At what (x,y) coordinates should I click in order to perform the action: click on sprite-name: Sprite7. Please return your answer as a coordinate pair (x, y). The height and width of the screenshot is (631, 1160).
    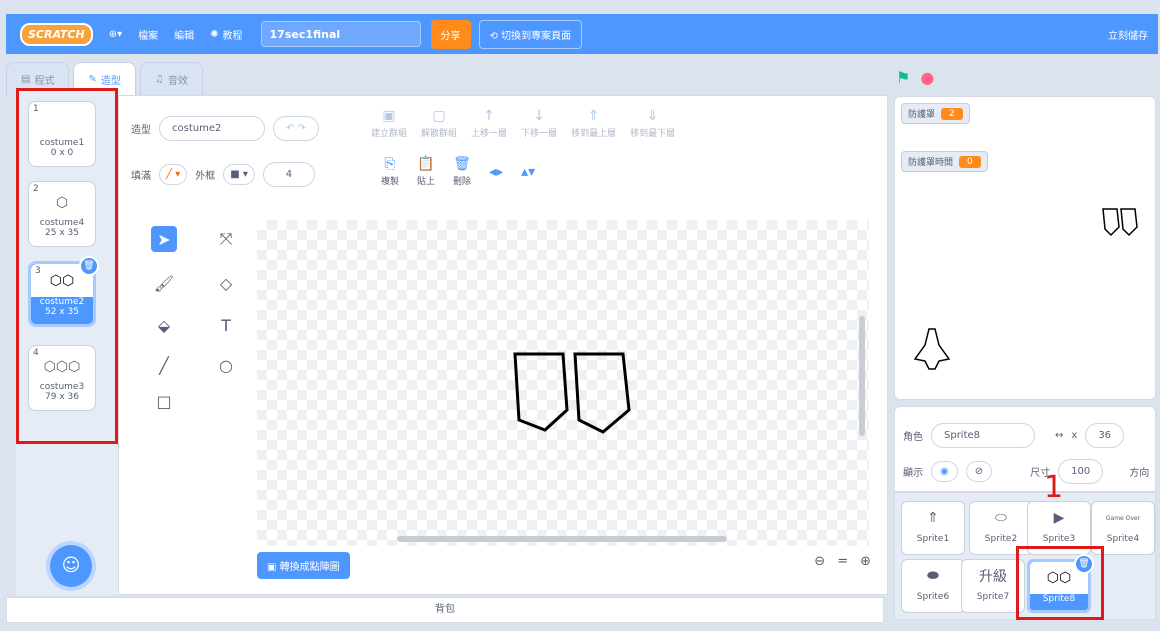
    Looking at the image, I should click on (993, 597).